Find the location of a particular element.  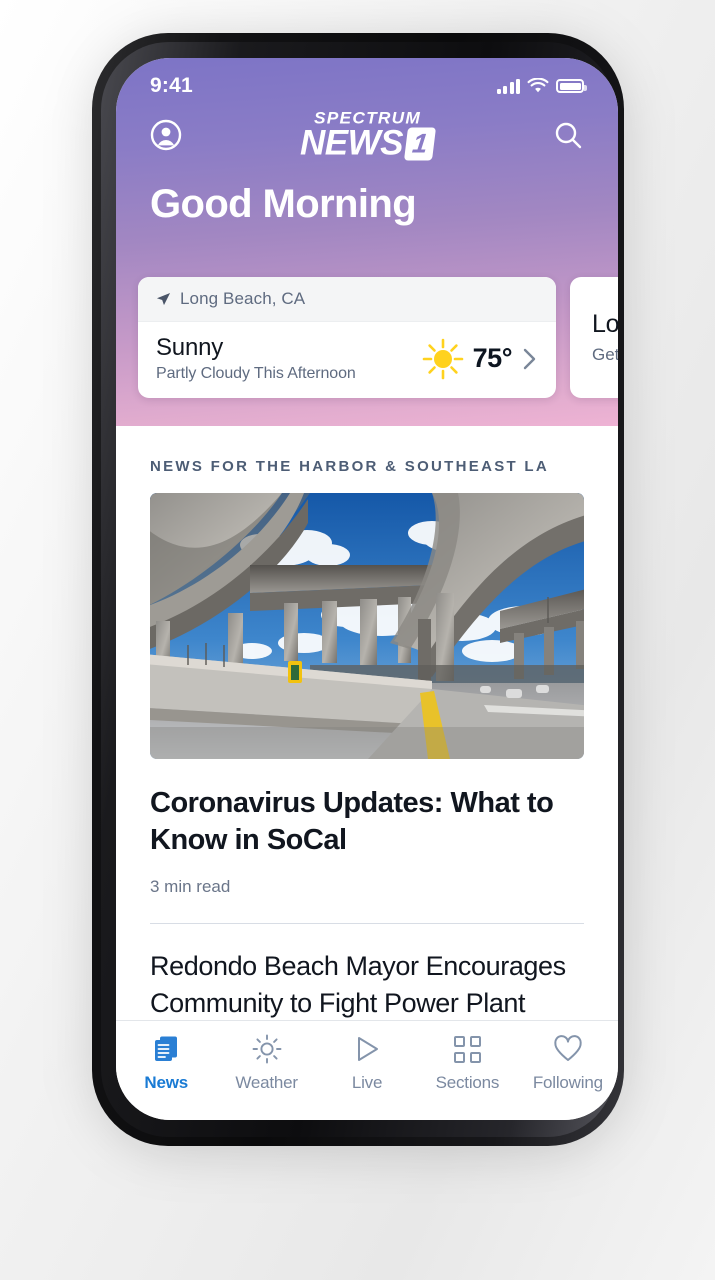

weather-card-body: Sunny Partly Cloudy This Afternoon 75° is located at coordinates (347, 360).